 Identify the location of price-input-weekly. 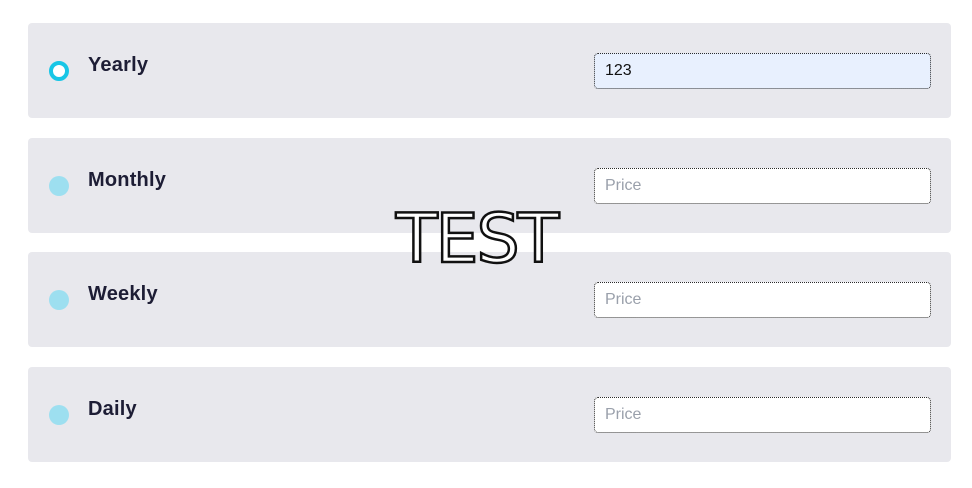
(762, 300).